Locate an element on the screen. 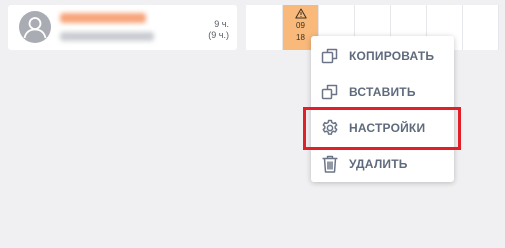 This screenshot has height=248, width=505. menu-item-settings: НАСТРОЙКИ is located at coordinates (382, 128).